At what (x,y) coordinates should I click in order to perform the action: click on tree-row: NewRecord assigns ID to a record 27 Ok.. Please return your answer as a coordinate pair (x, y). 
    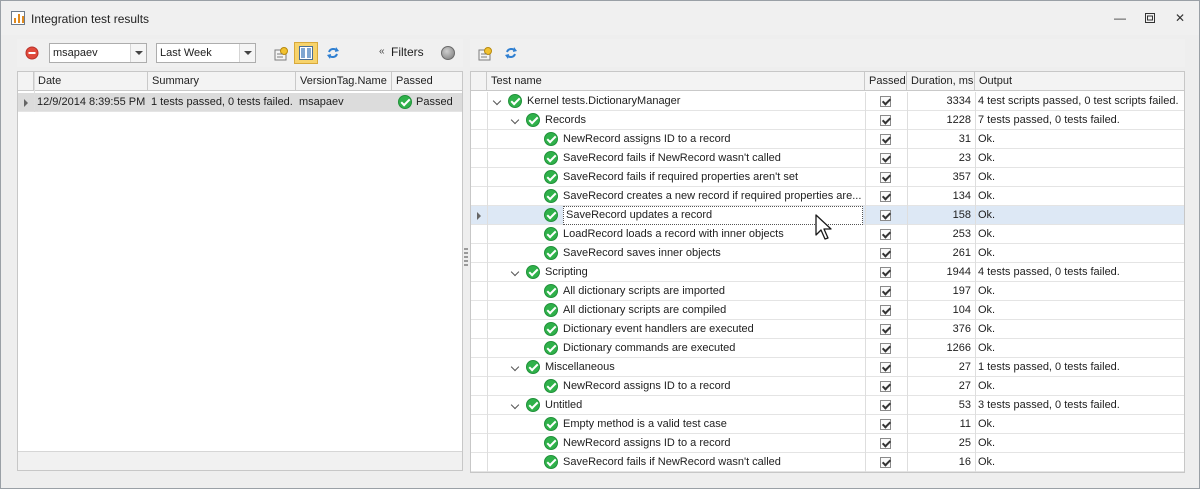
    Looking at the image, I should click on (827, 386).